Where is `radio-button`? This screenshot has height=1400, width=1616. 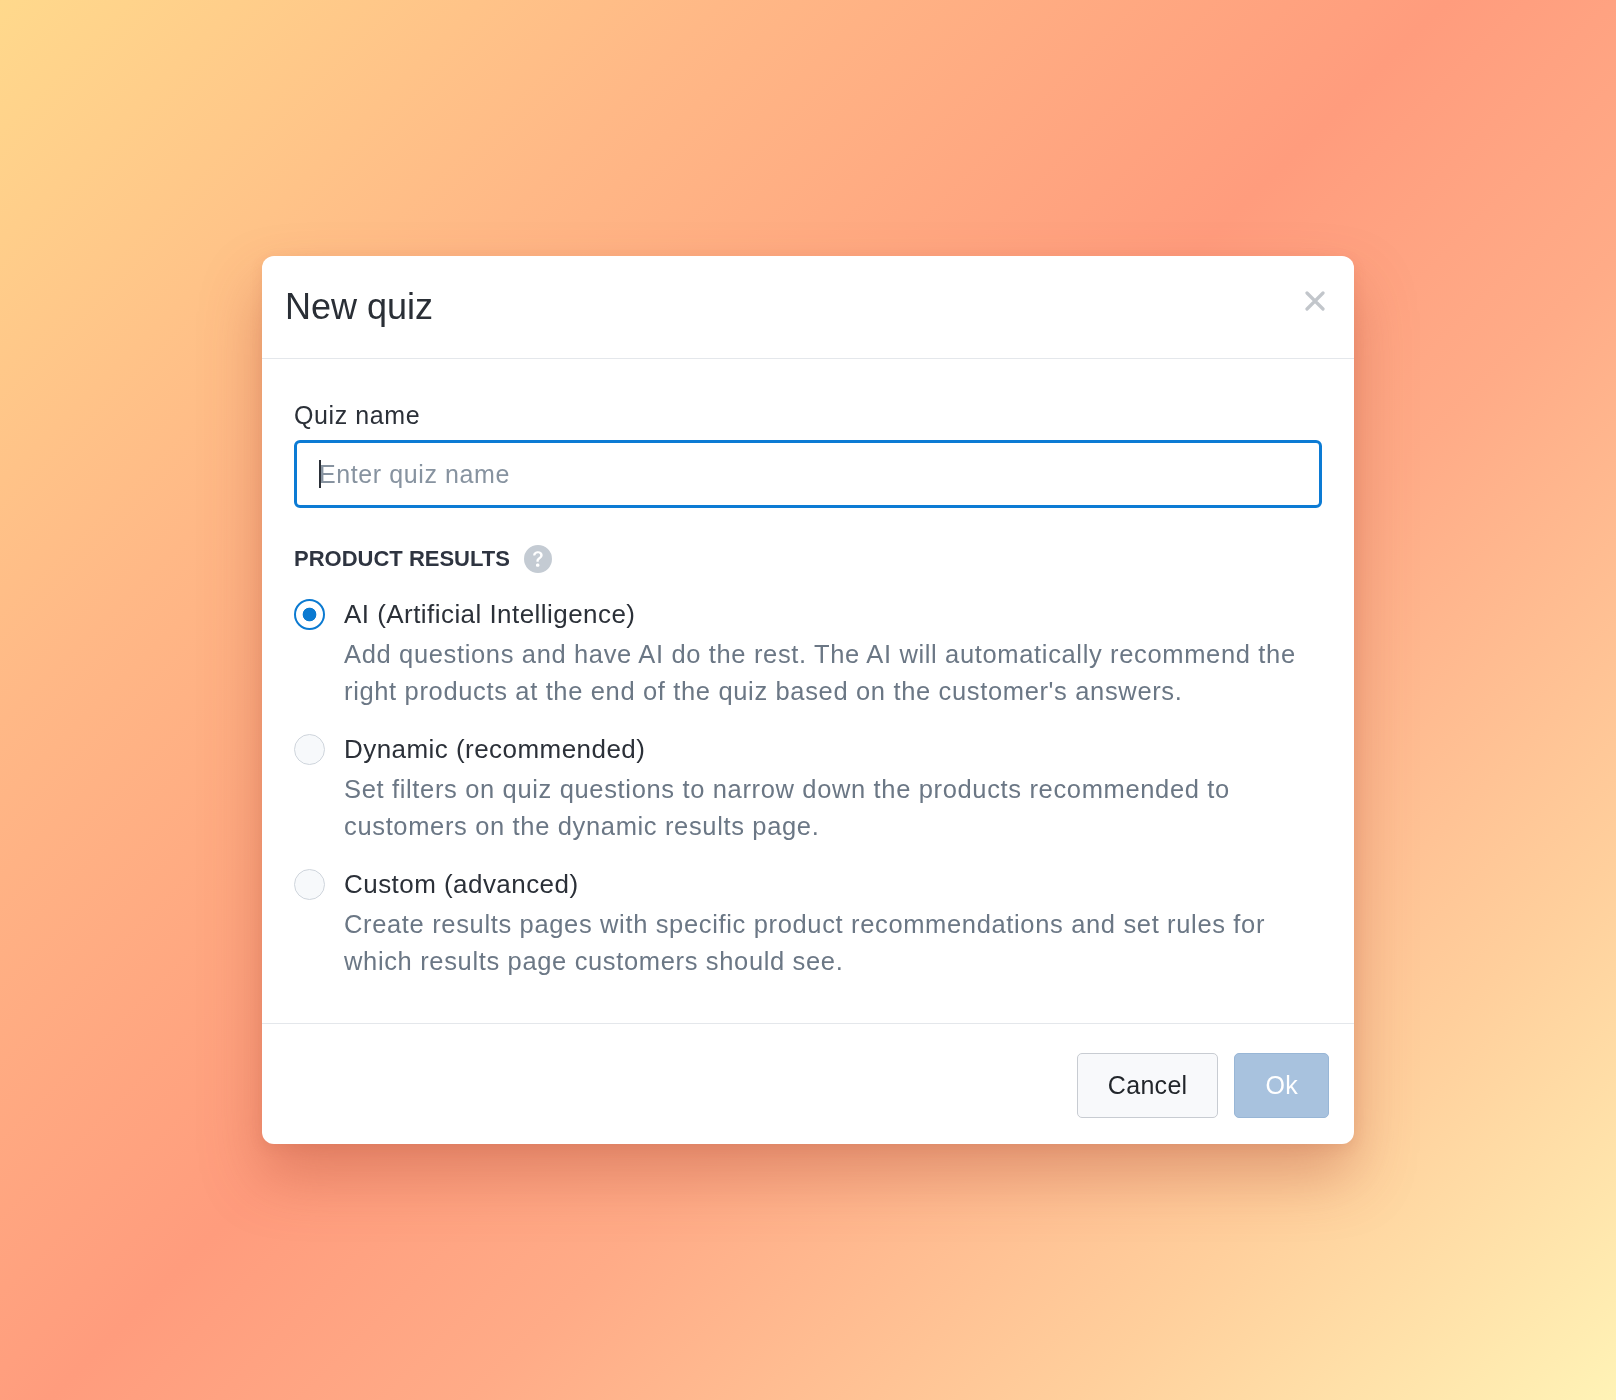
radio-button is located at coordinates (309, 614).